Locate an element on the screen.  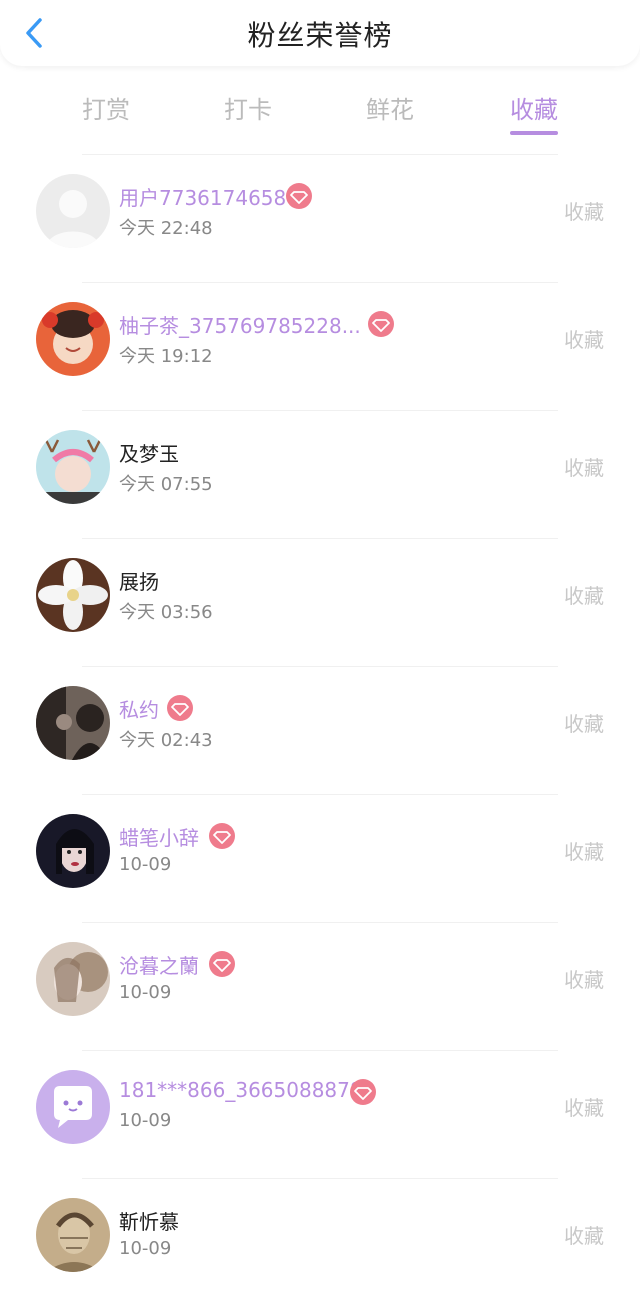
tab-flowers: 鲜花 is located at coordinates (390, 107).